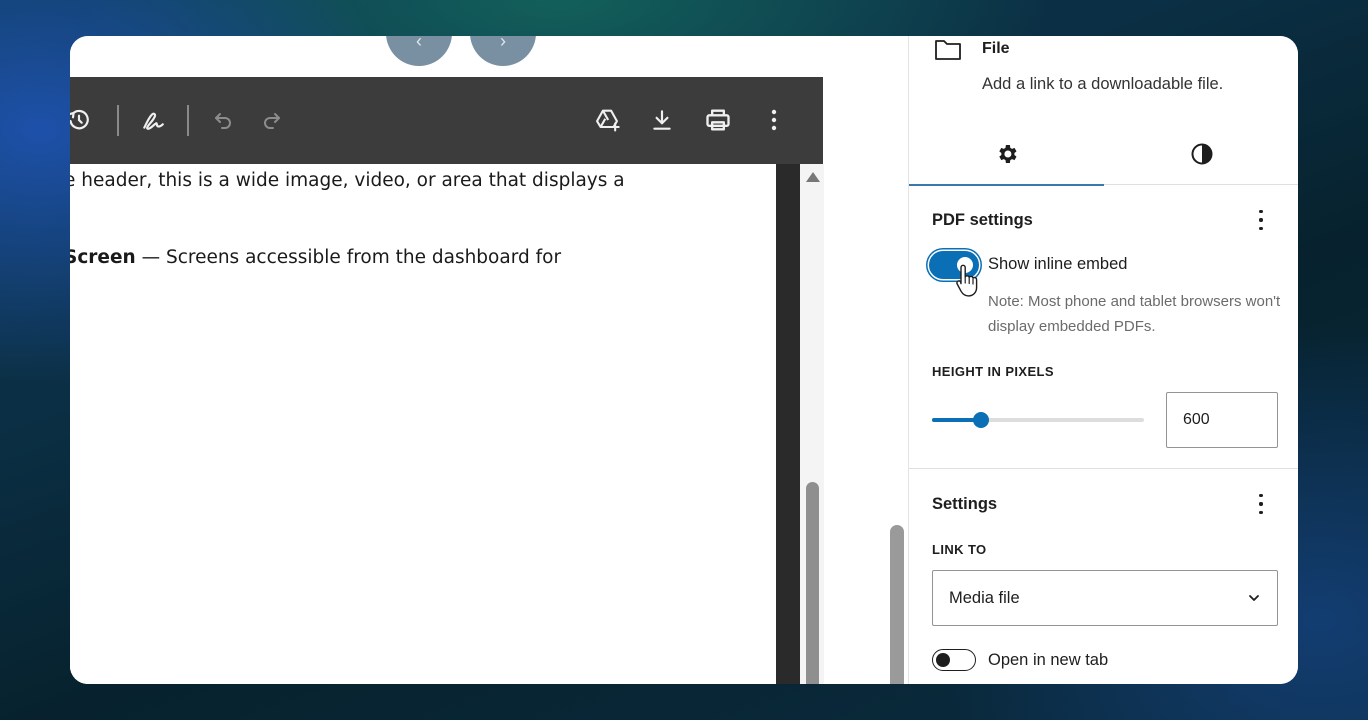 This screenshot has width=1368, height=720. I want to click on more-options-icon, so click(774, 120).